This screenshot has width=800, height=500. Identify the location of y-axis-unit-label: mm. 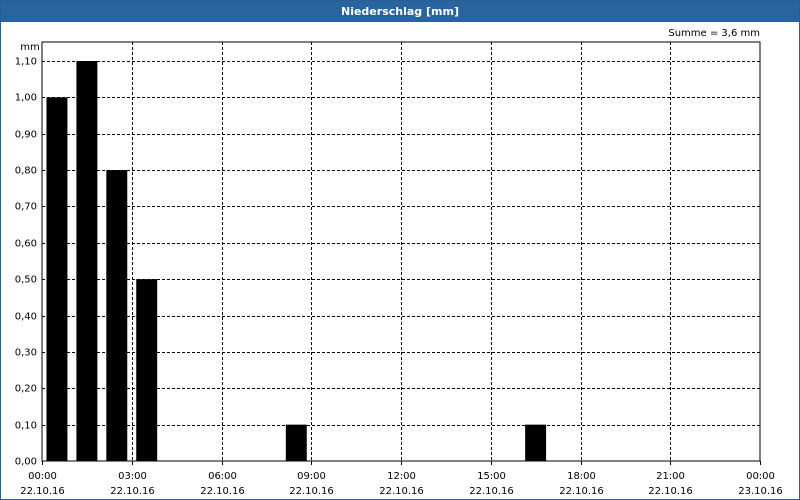
(29, 47).